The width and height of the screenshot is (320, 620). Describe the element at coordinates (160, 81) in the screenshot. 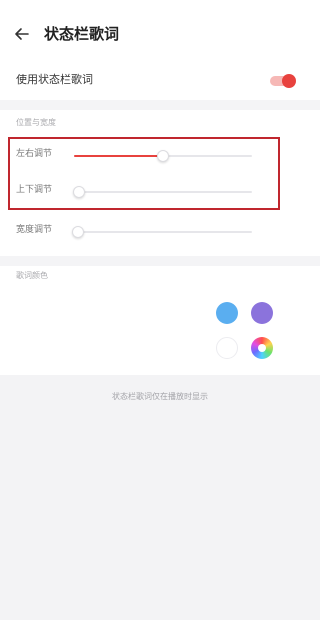

I see `lyrics-toggle-row: 使用状态栏歌词` at that location.